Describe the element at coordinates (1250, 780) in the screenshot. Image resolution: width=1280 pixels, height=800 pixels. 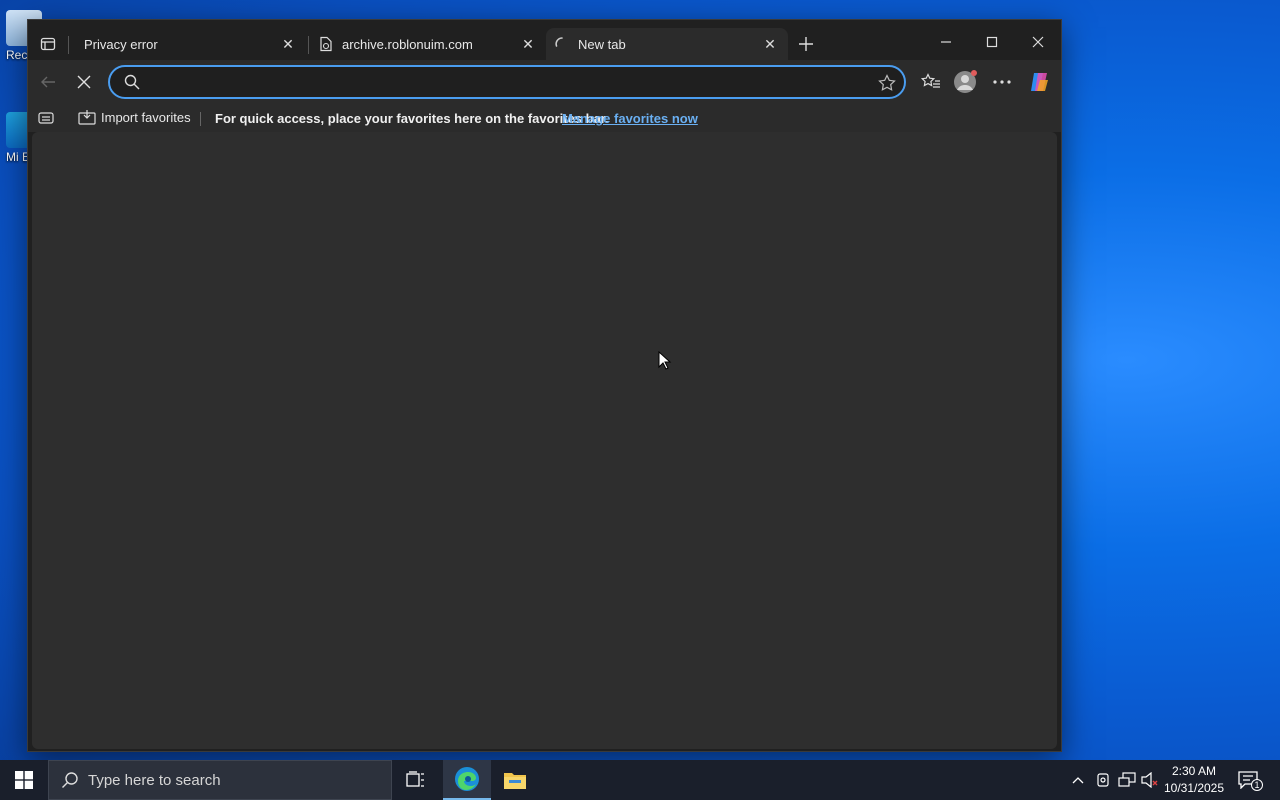
I see `action-center-button: 1` at that location.